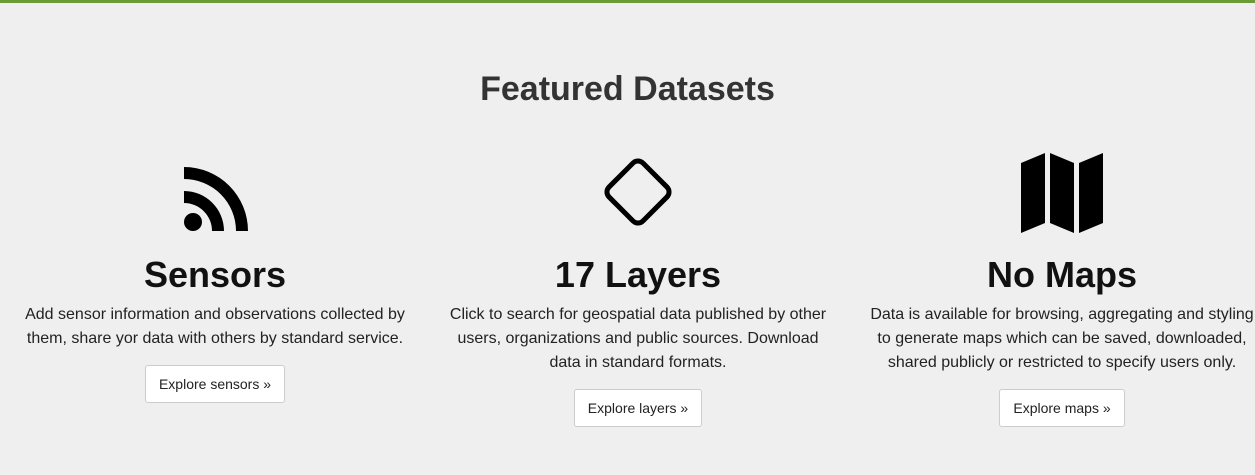 The height and width of the screenshot is (475, 1255). I want to click on section-title: Featured Datasets, so click(627, 89).